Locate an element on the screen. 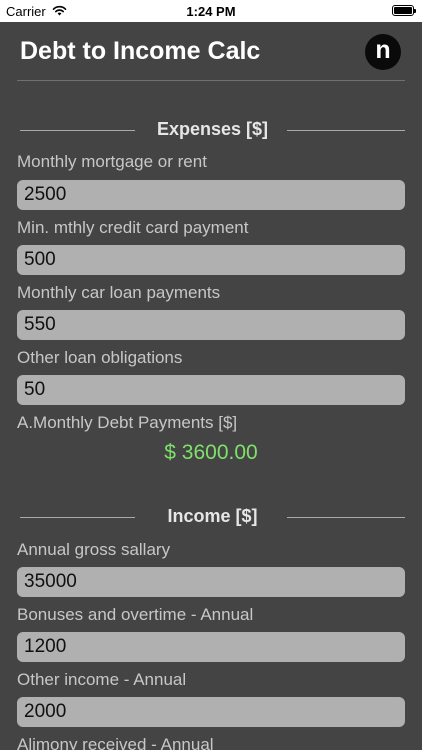  credit-card-input is located at coordinates (211, 260).